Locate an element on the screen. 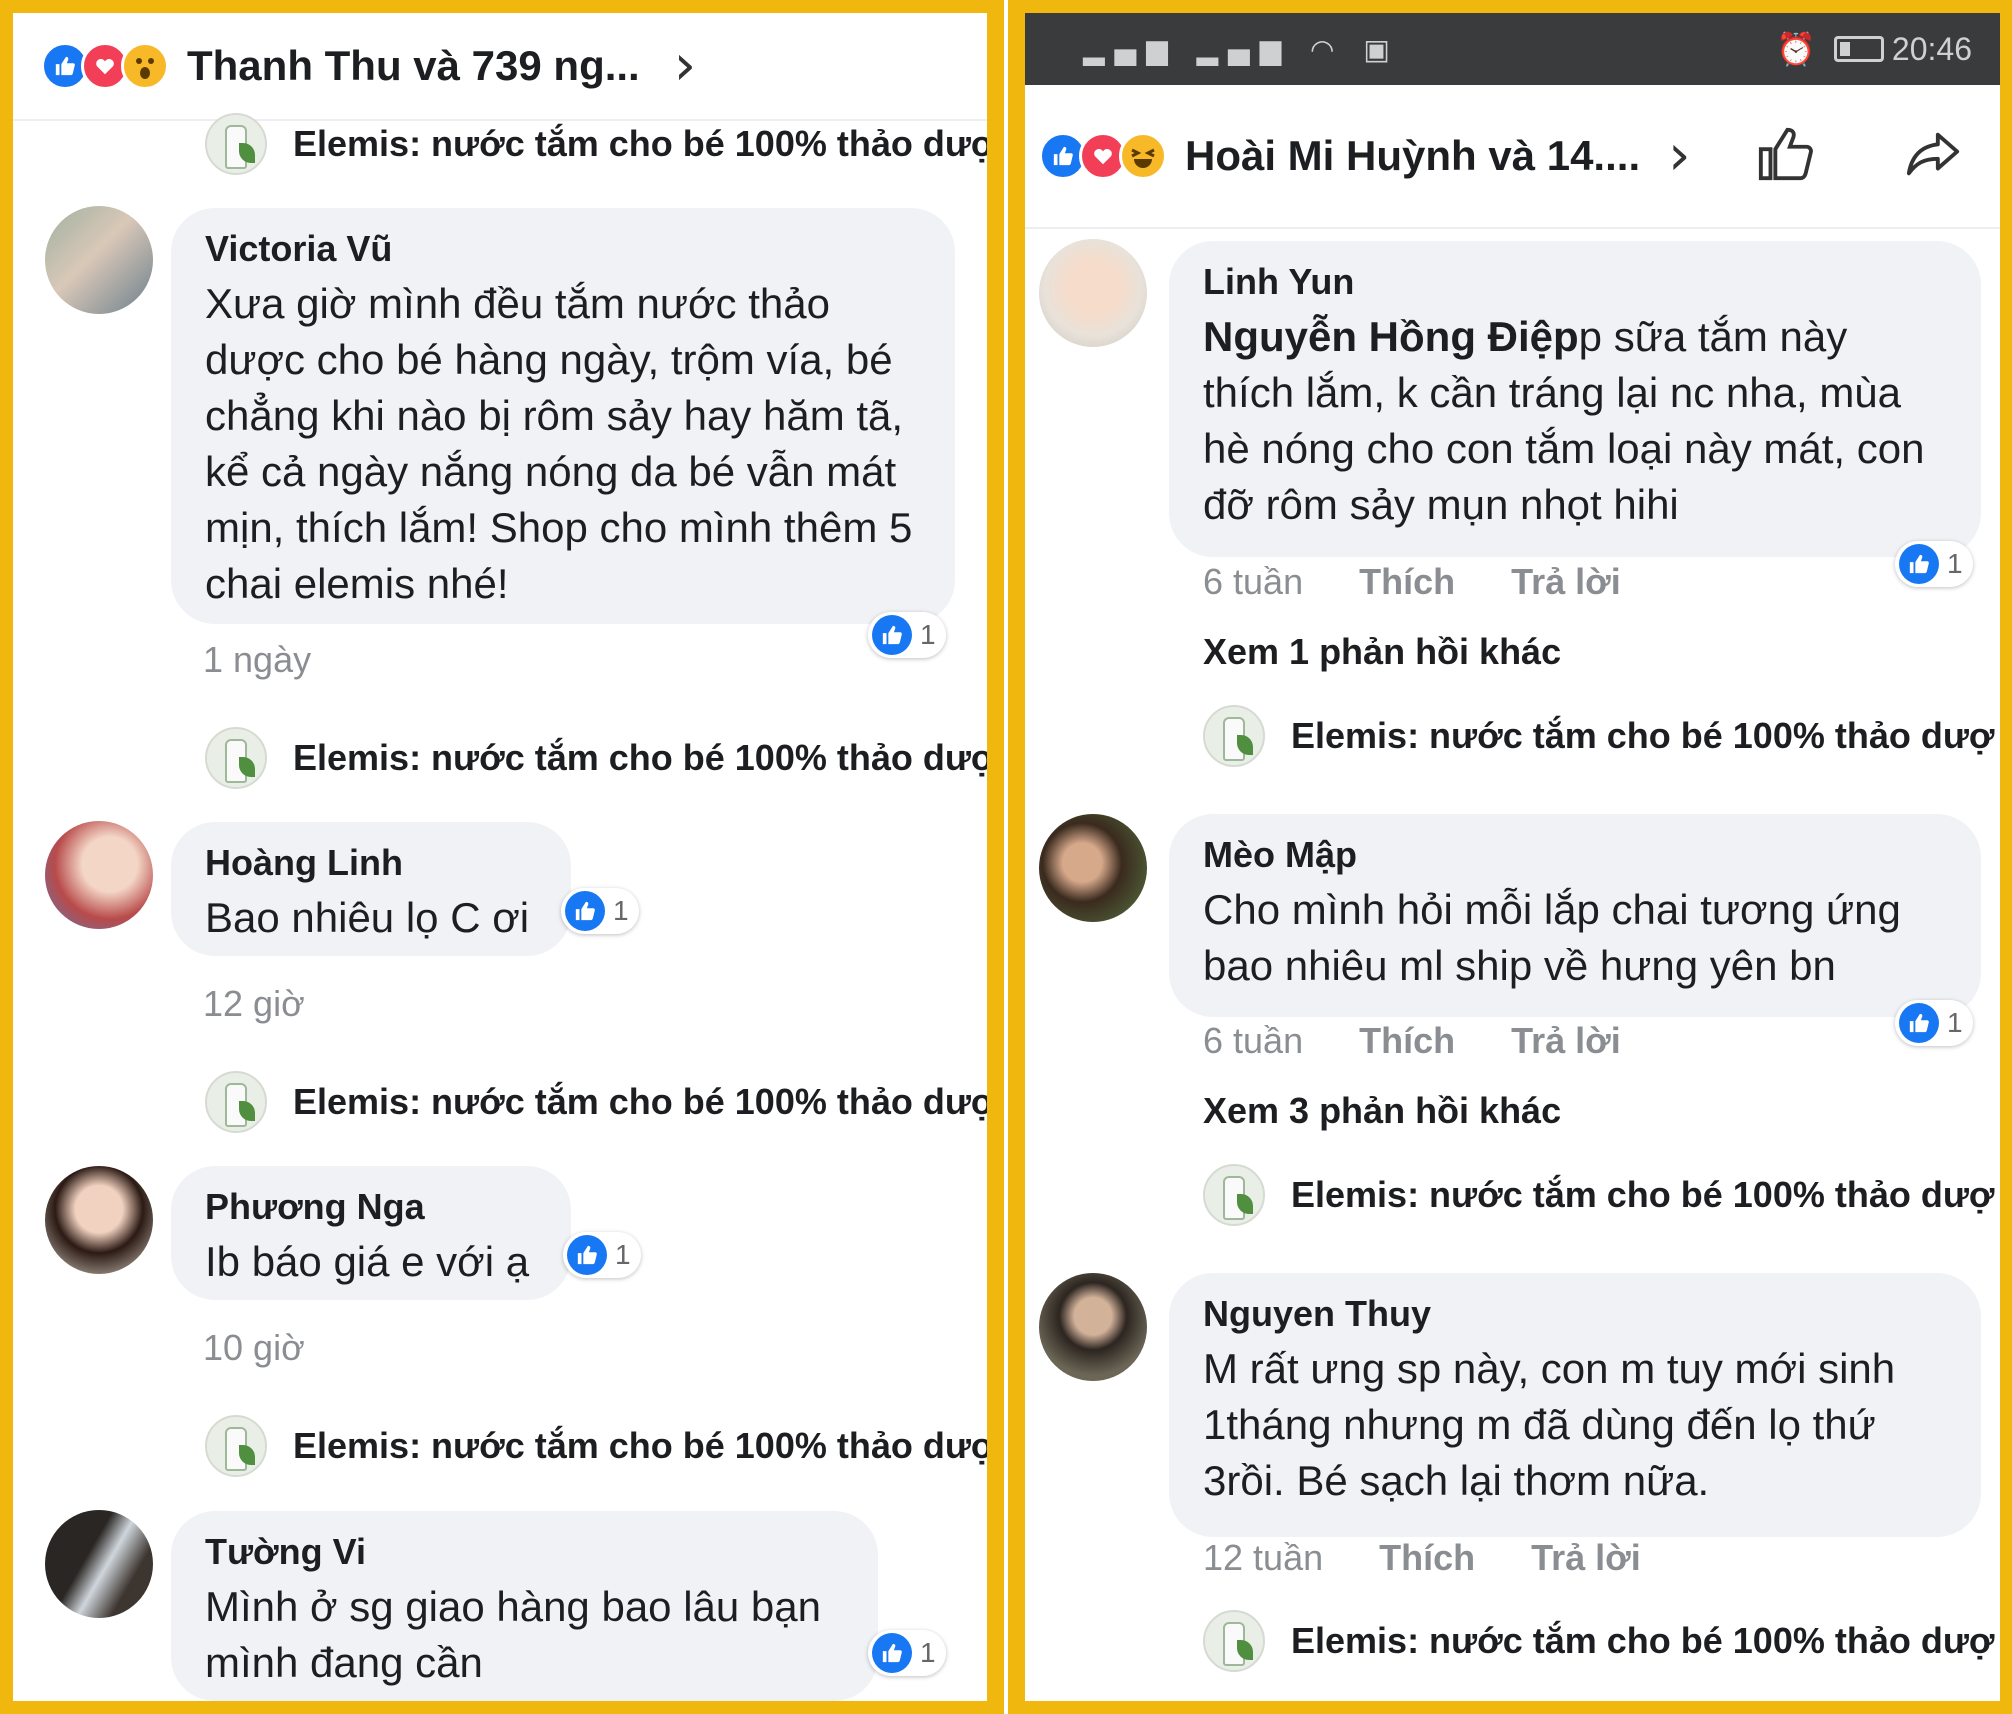  comment-author: Hoàng Linh is located at coordinates (371, 863).